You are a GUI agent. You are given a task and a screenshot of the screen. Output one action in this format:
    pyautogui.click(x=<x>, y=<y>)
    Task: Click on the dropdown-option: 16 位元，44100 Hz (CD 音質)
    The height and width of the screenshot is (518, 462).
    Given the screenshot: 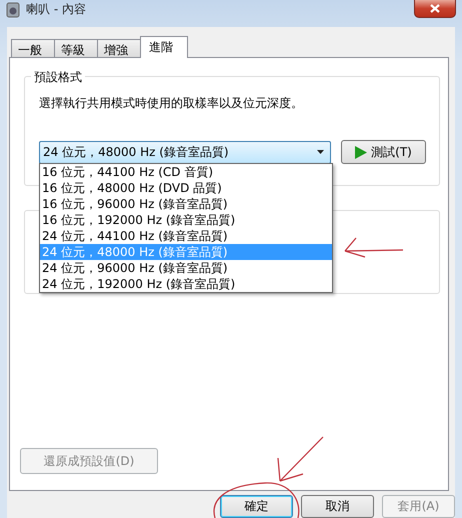 What is the action you would take?
    pyautogui.click(x=186, y=172)
    